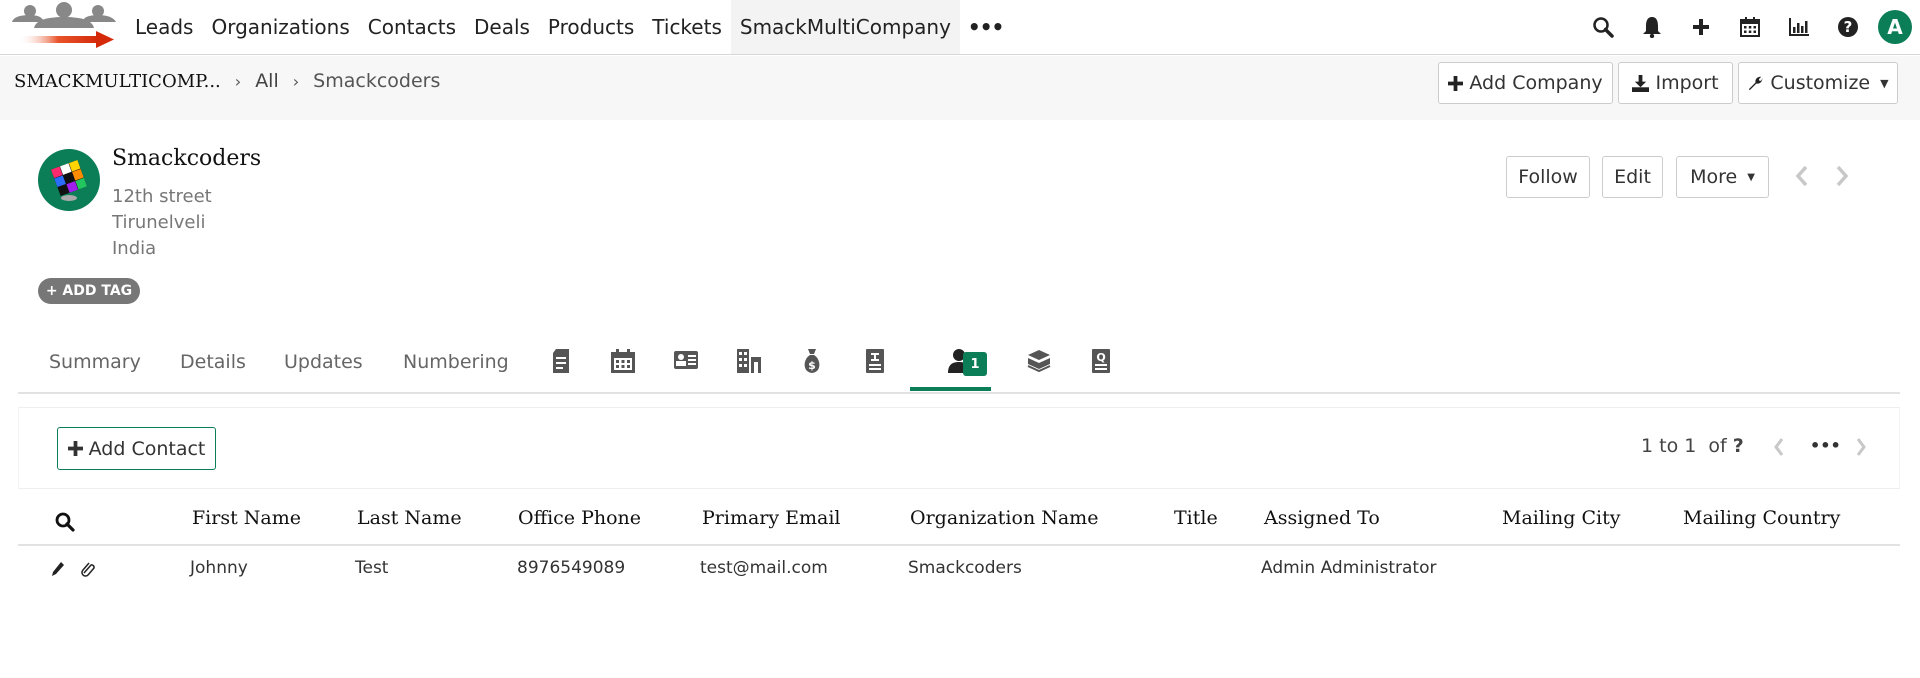 The width and height of the screenshot is (1920, 678). What do you see at coordinates (219, 568) in the screenshot?
I see `cell-first-name: Johnny` at bounding box center [219, 568].